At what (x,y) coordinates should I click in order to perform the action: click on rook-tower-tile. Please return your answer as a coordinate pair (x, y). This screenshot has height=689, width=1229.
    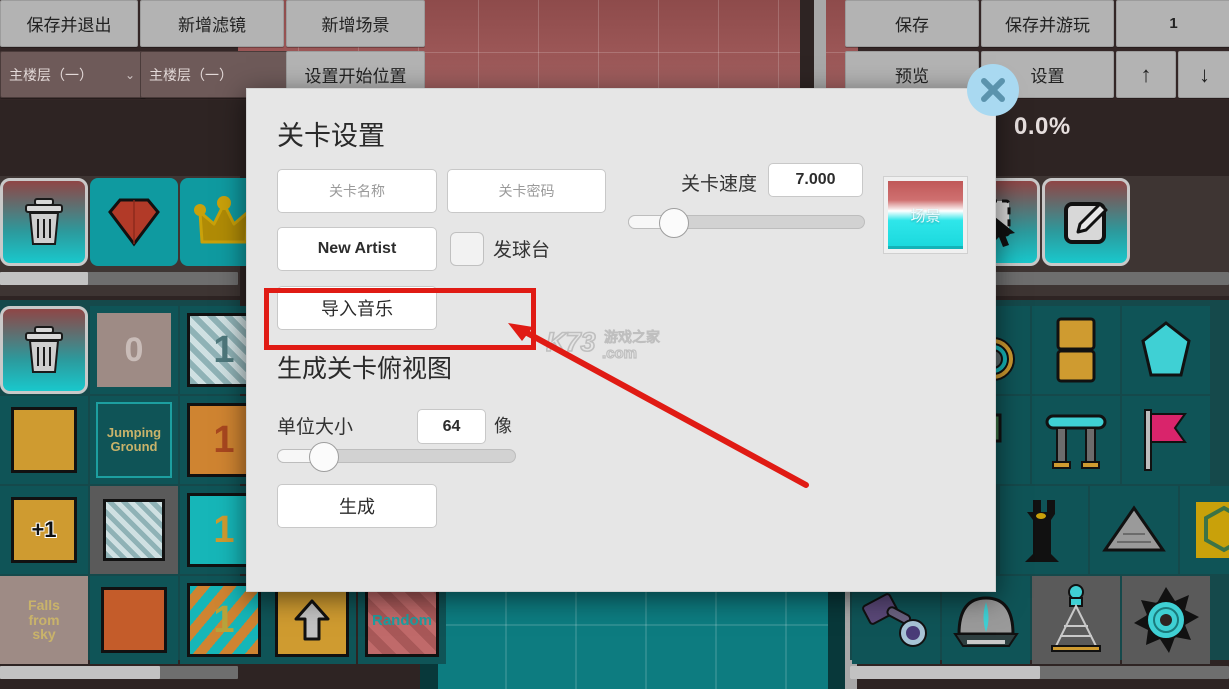
    Looking at the image, I should click on (1044, 530).